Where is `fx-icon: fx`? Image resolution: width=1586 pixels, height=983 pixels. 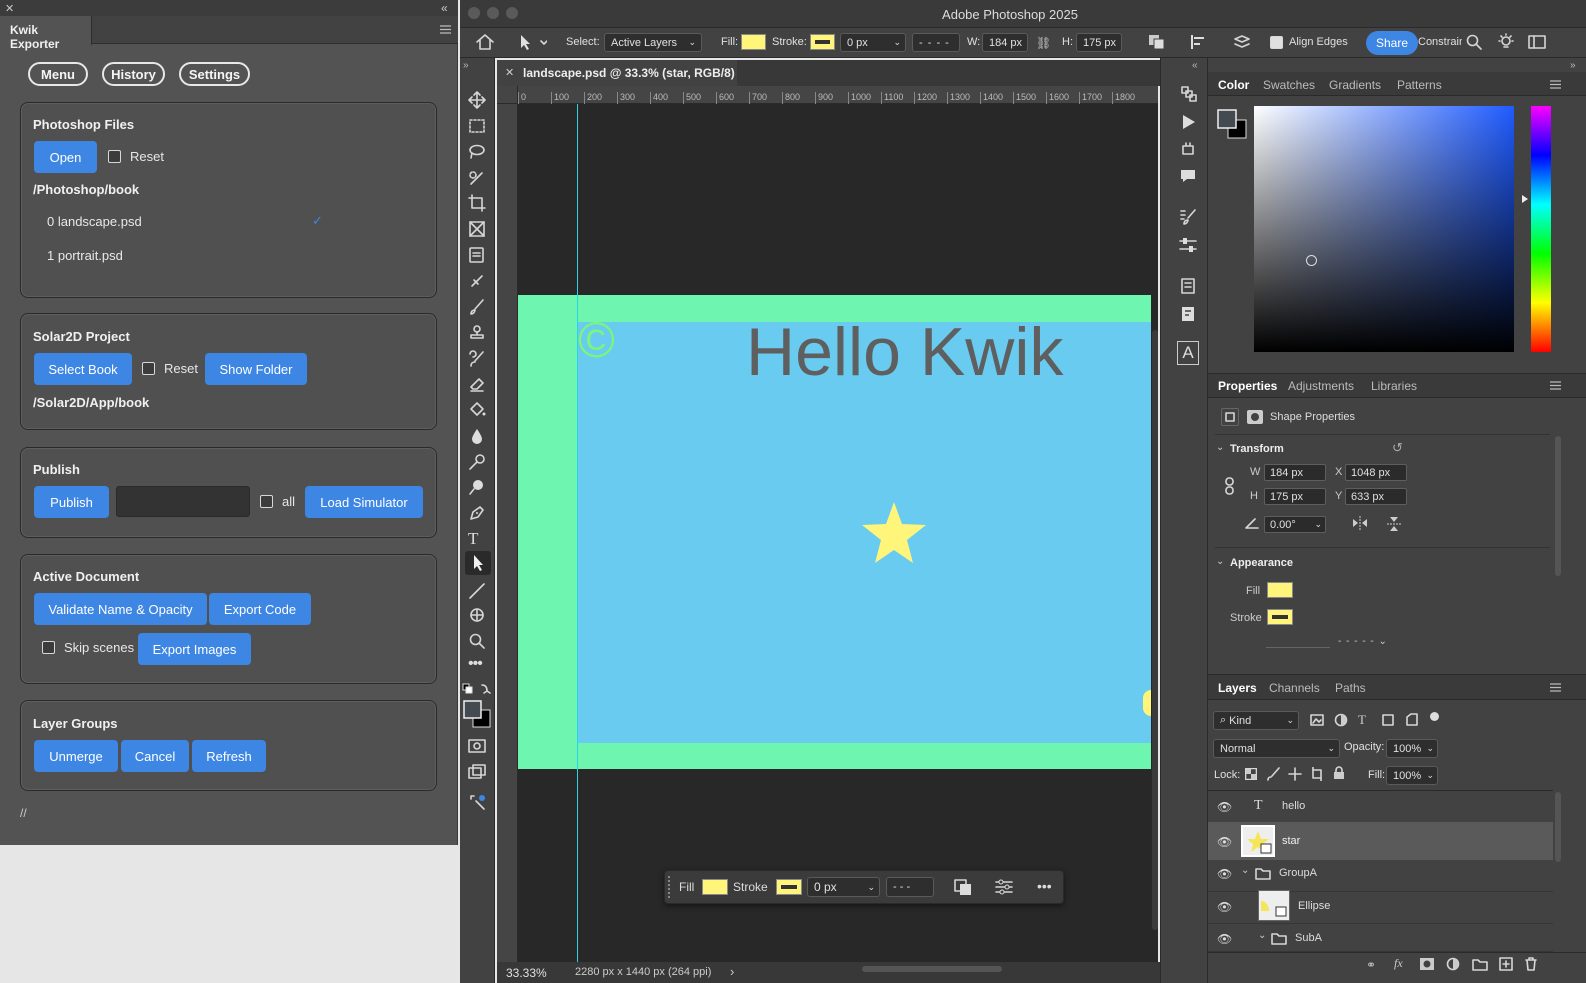
fx-icon: fx is located at coordinates (1398, 963).